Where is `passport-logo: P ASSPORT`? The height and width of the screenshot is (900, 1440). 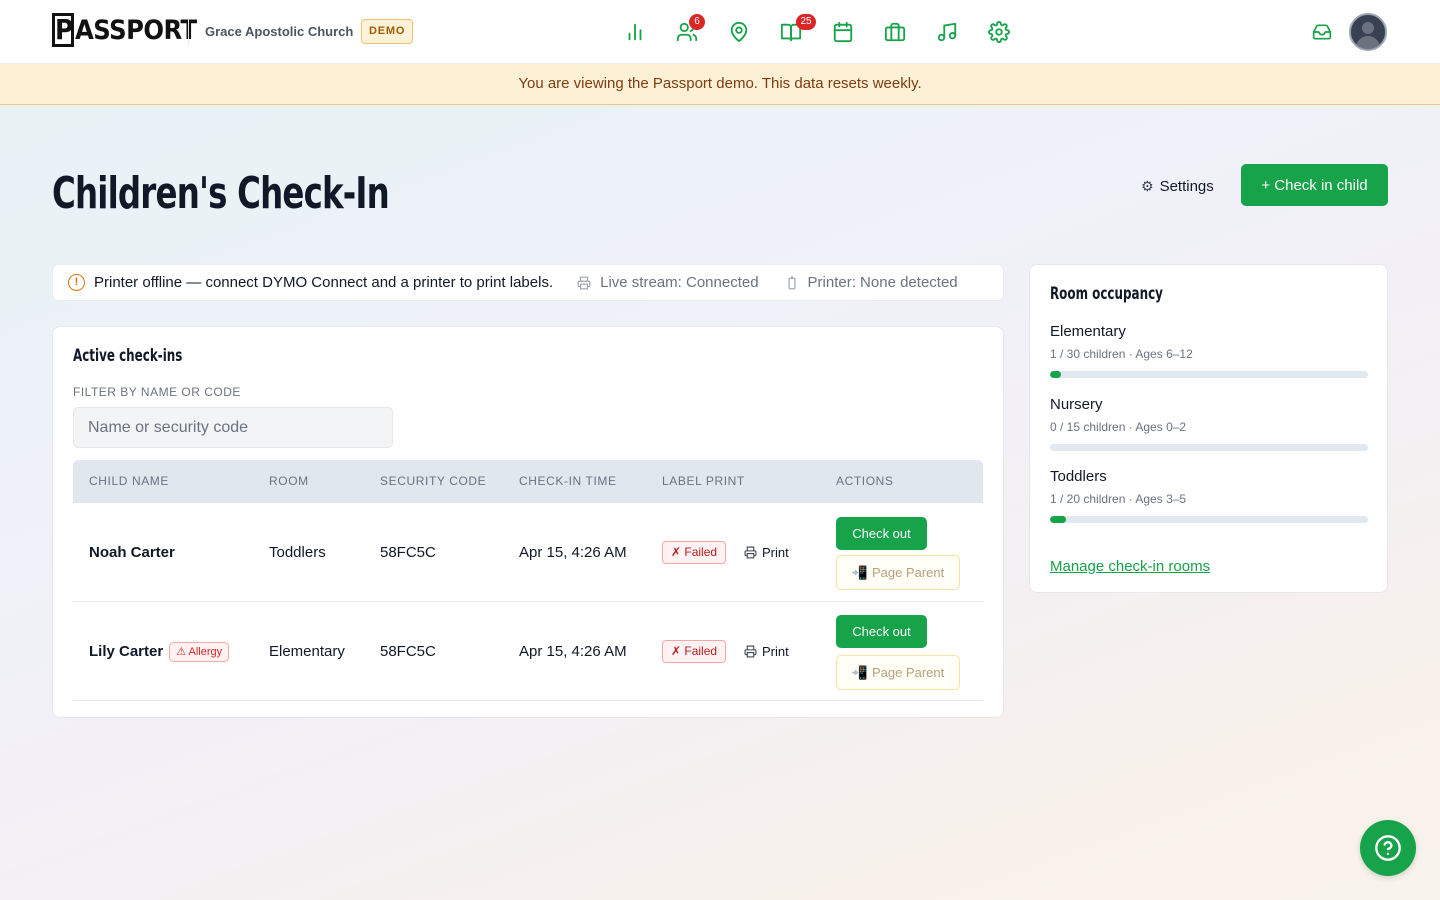
passport-logo: P ASSPORT is located at coordinates (124, 30).